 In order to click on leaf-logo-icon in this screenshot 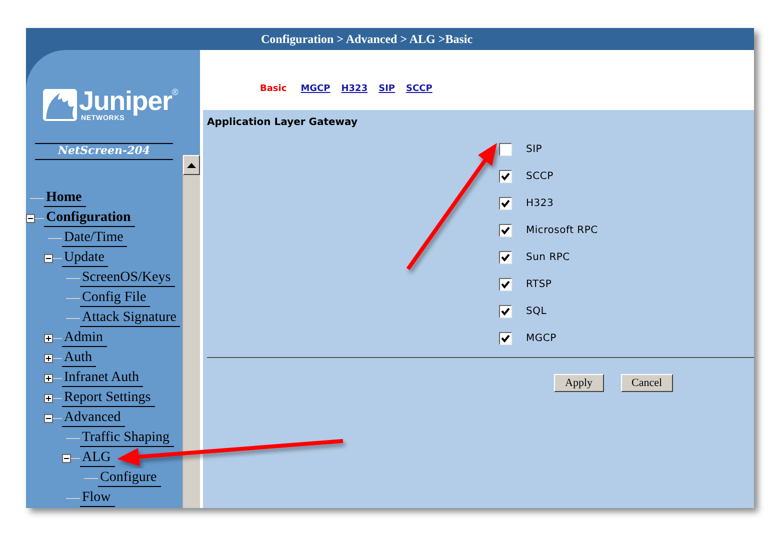, I will do `click(60, 104)`.